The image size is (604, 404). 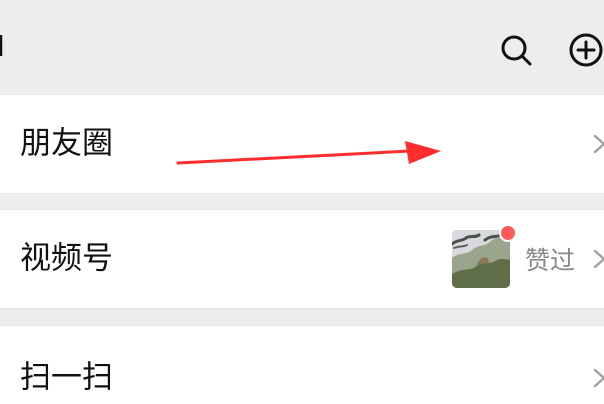 I want to click on channels-thumbnail, so click(x=484, y=256).